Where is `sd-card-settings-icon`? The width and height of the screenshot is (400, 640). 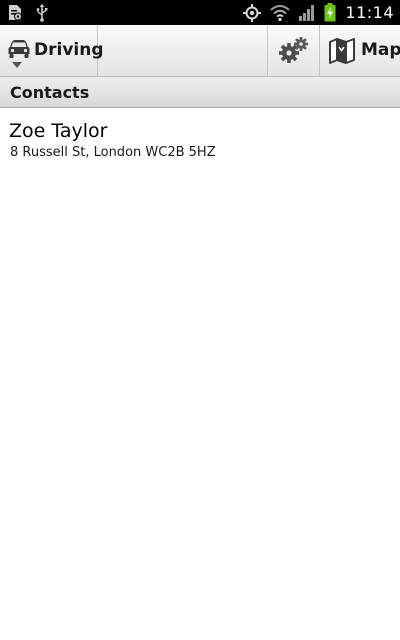
sd-card-settings-icon is located at coordinates (15, 12).